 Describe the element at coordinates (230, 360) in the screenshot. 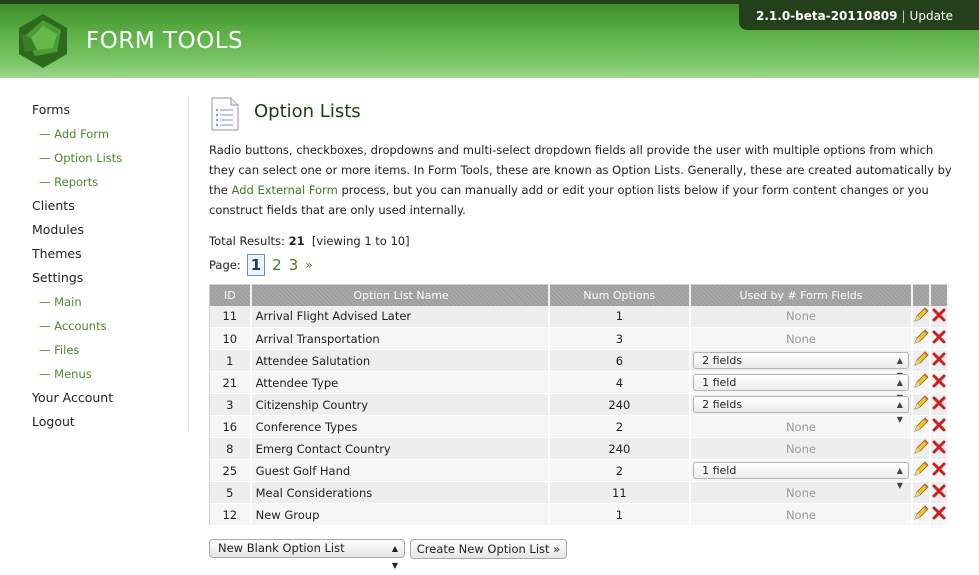

I see `row-id: 1` at that location.